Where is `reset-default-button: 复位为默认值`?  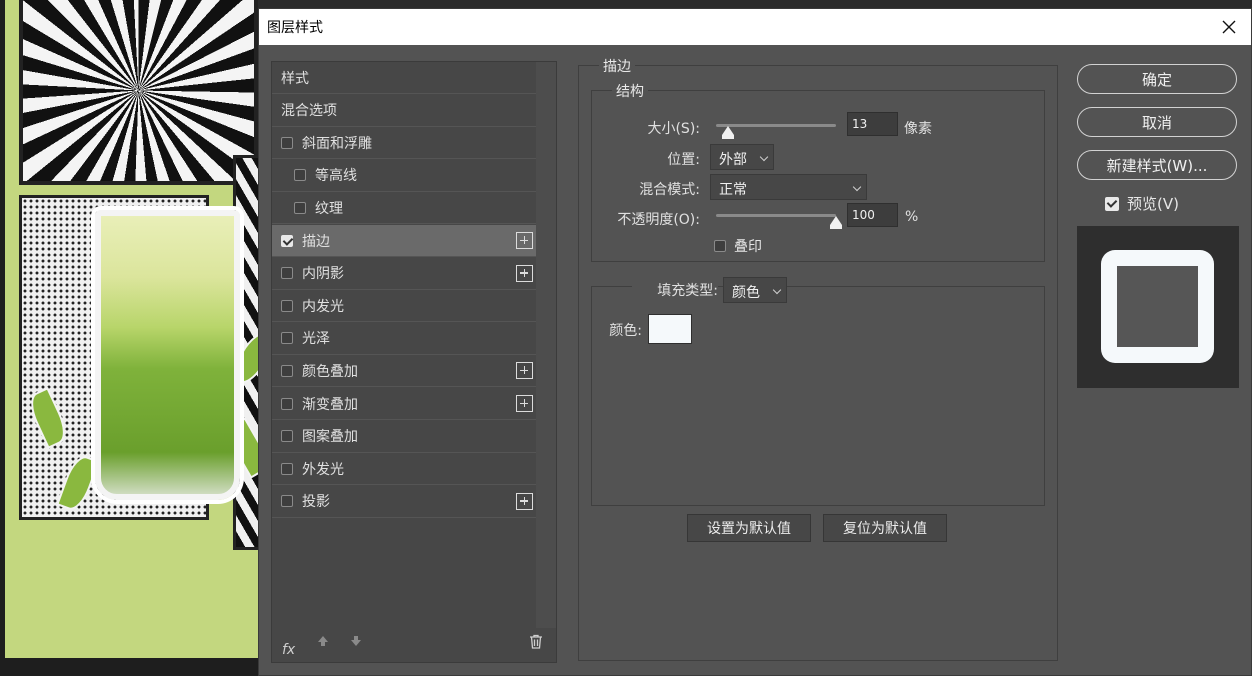 reset-default-button: 复位为默认值 is located at coordinates (885, 528).